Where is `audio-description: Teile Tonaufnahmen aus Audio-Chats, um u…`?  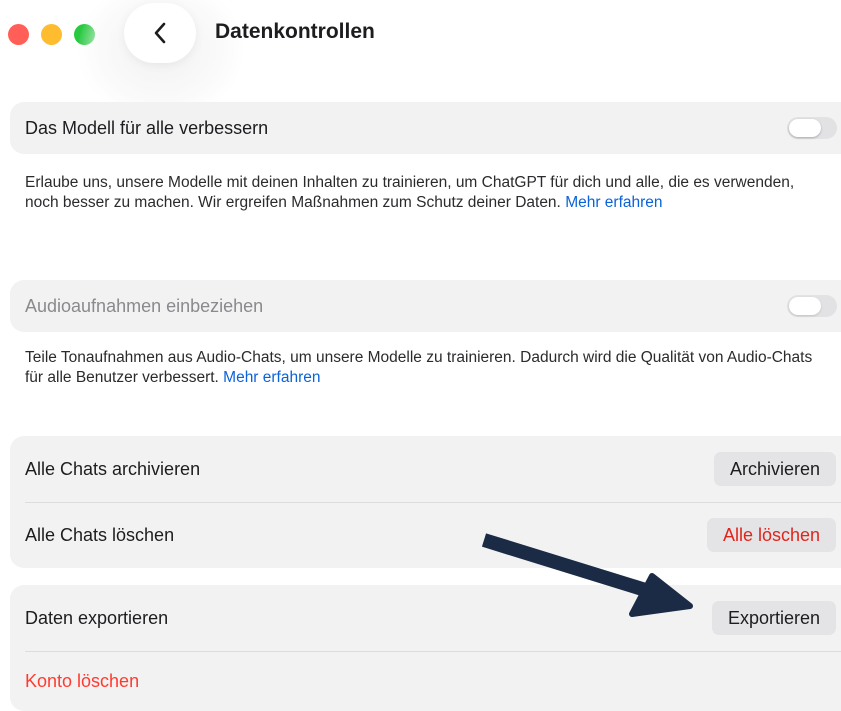 audio-description: Teile Tonaufnahmen aus Audio-Chats, um u… is located at coordinates (420, 368).